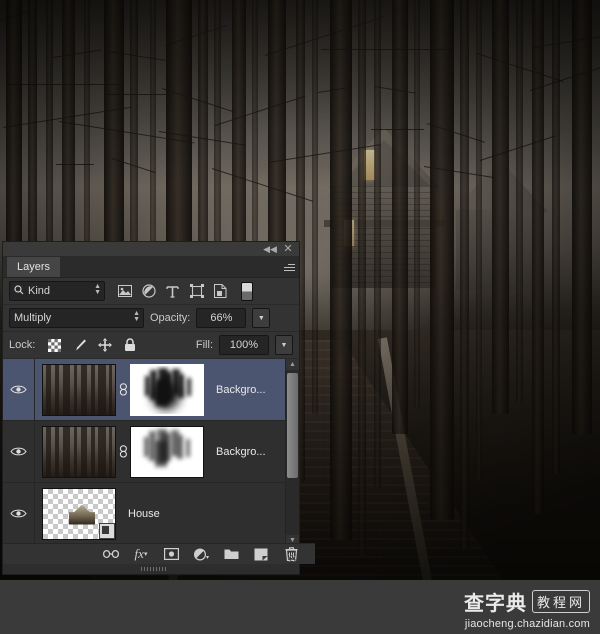  What do you see at coordinates (292, 558) in the screenshot?
I see `panel-resize-grip` at bounding box center [292, 558].